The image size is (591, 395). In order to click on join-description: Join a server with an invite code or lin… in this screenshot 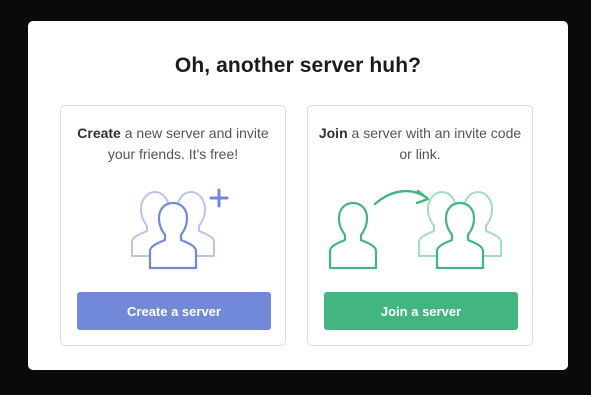, I will do `click(420, 144)`.